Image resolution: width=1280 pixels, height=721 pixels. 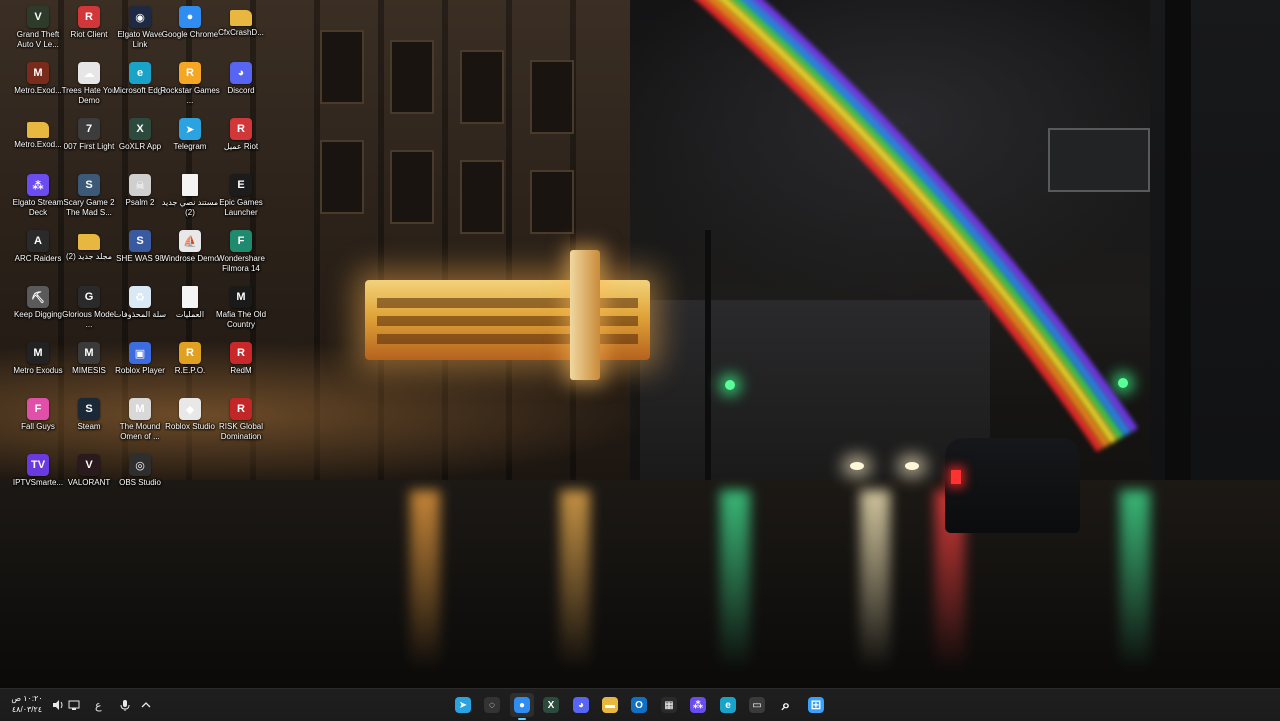 I want to click on language-indicator: ع, so click(x=98, y=705).